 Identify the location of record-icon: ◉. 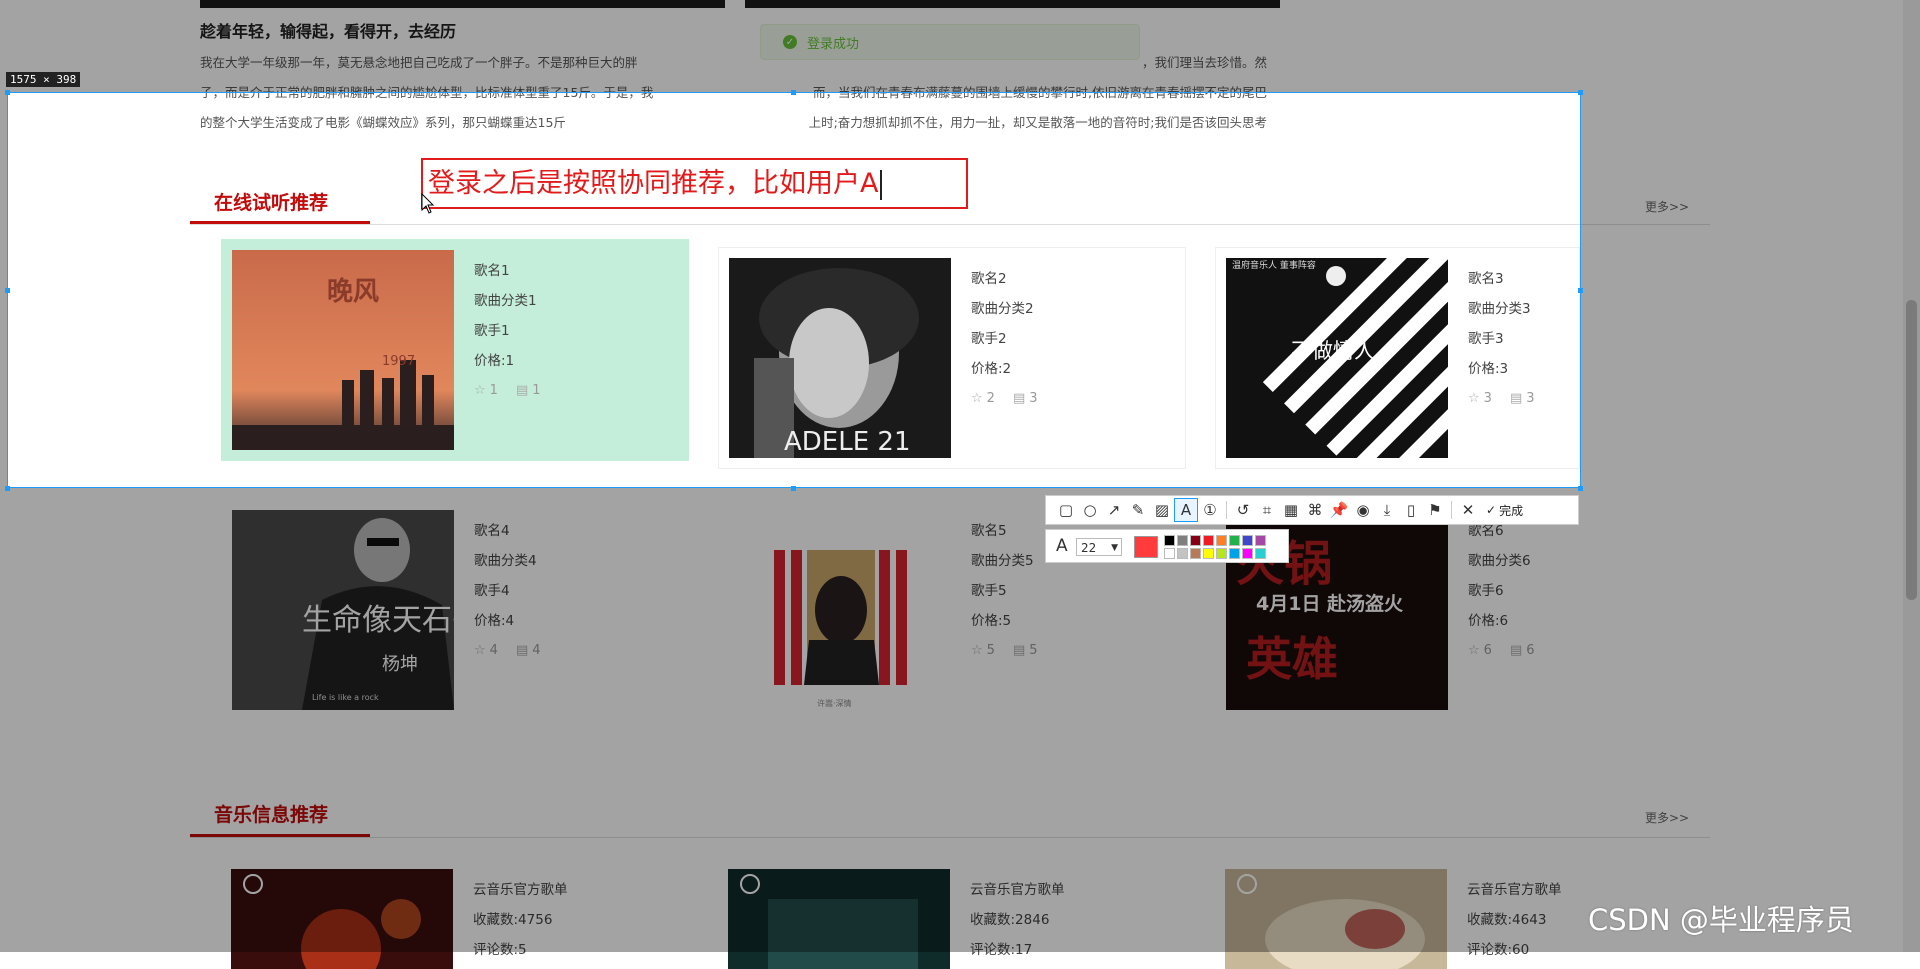
(1363, 510).